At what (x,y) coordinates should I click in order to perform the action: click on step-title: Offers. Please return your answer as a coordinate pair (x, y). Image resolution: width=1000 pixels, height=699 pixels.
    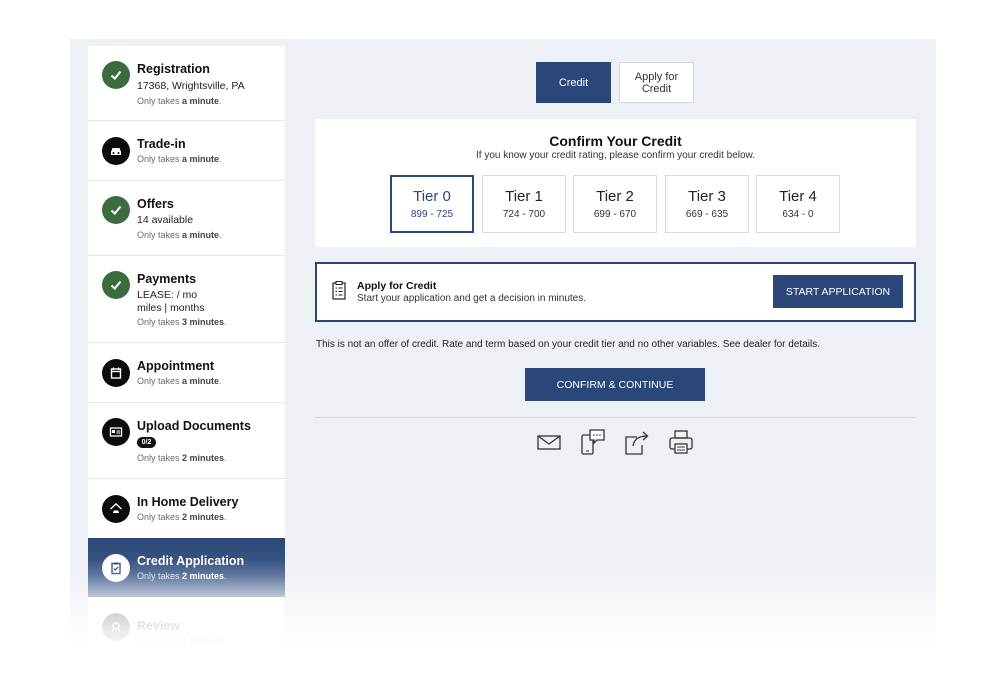
    Looking at the image, I should click on (155, 204).